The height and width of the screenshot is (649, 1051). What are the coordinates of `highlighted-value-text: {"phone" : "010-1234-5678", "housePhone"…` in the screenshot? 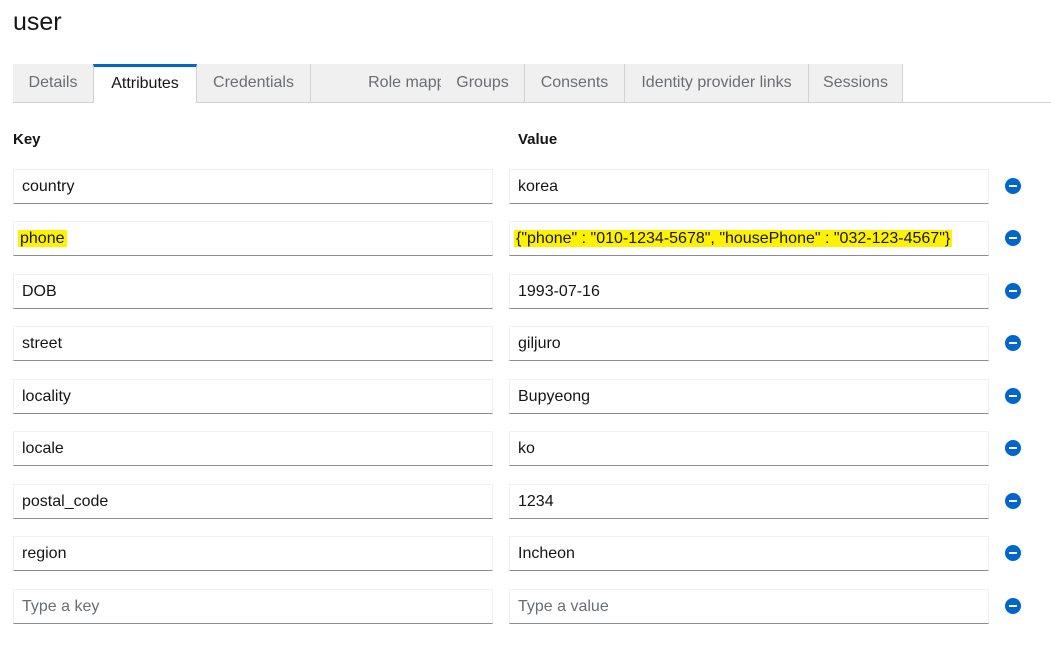 It's located at (733, 238).